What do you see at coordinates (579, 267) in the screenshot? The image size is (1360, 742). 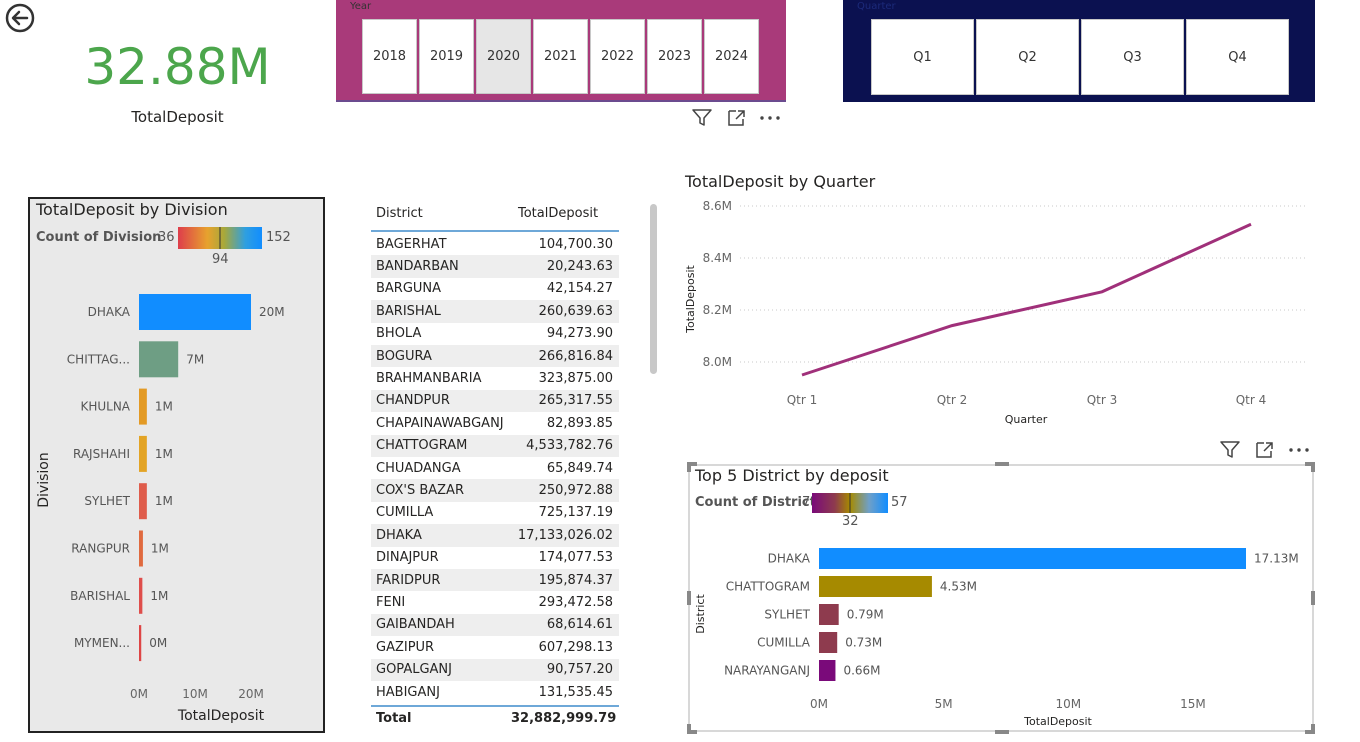 I see `cell-totaldeposit: 20,243.63` at bounding box center [579, 267].